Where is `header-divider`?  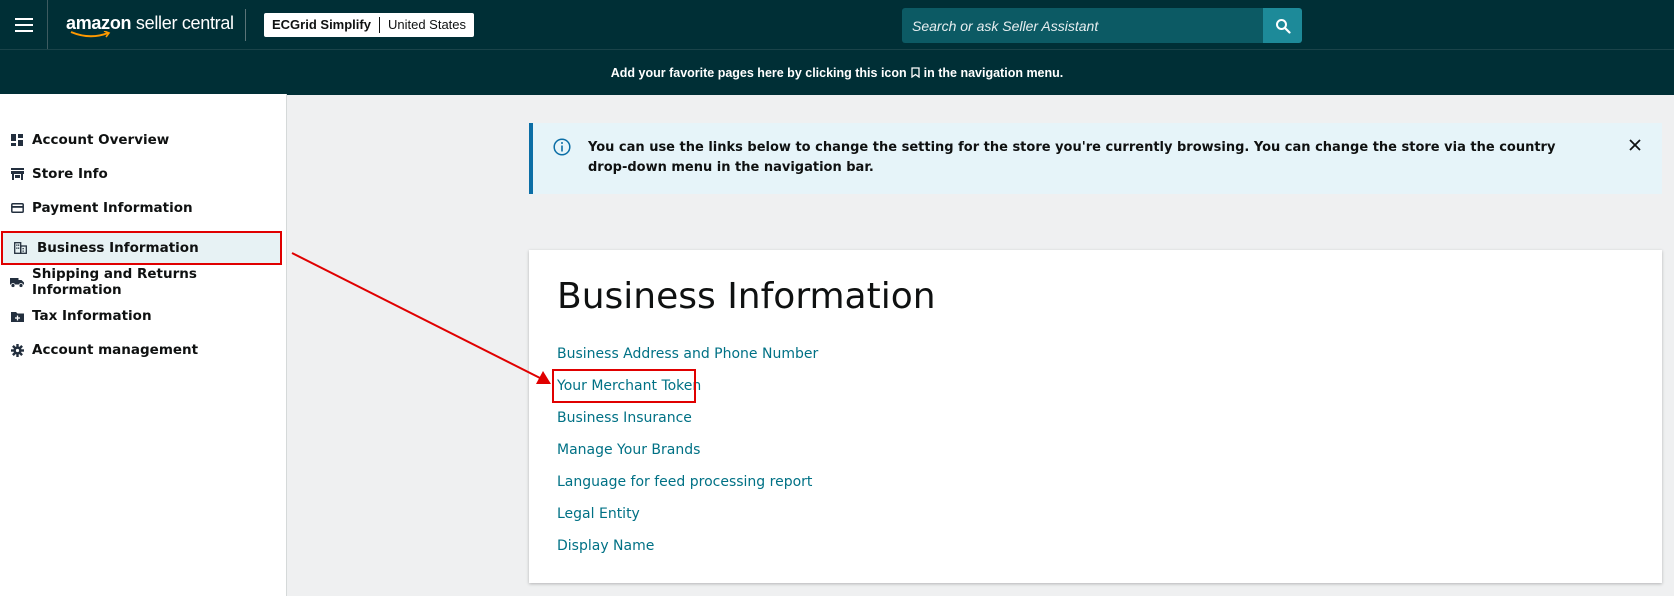 header-divider is located at coordinates (245, 24).